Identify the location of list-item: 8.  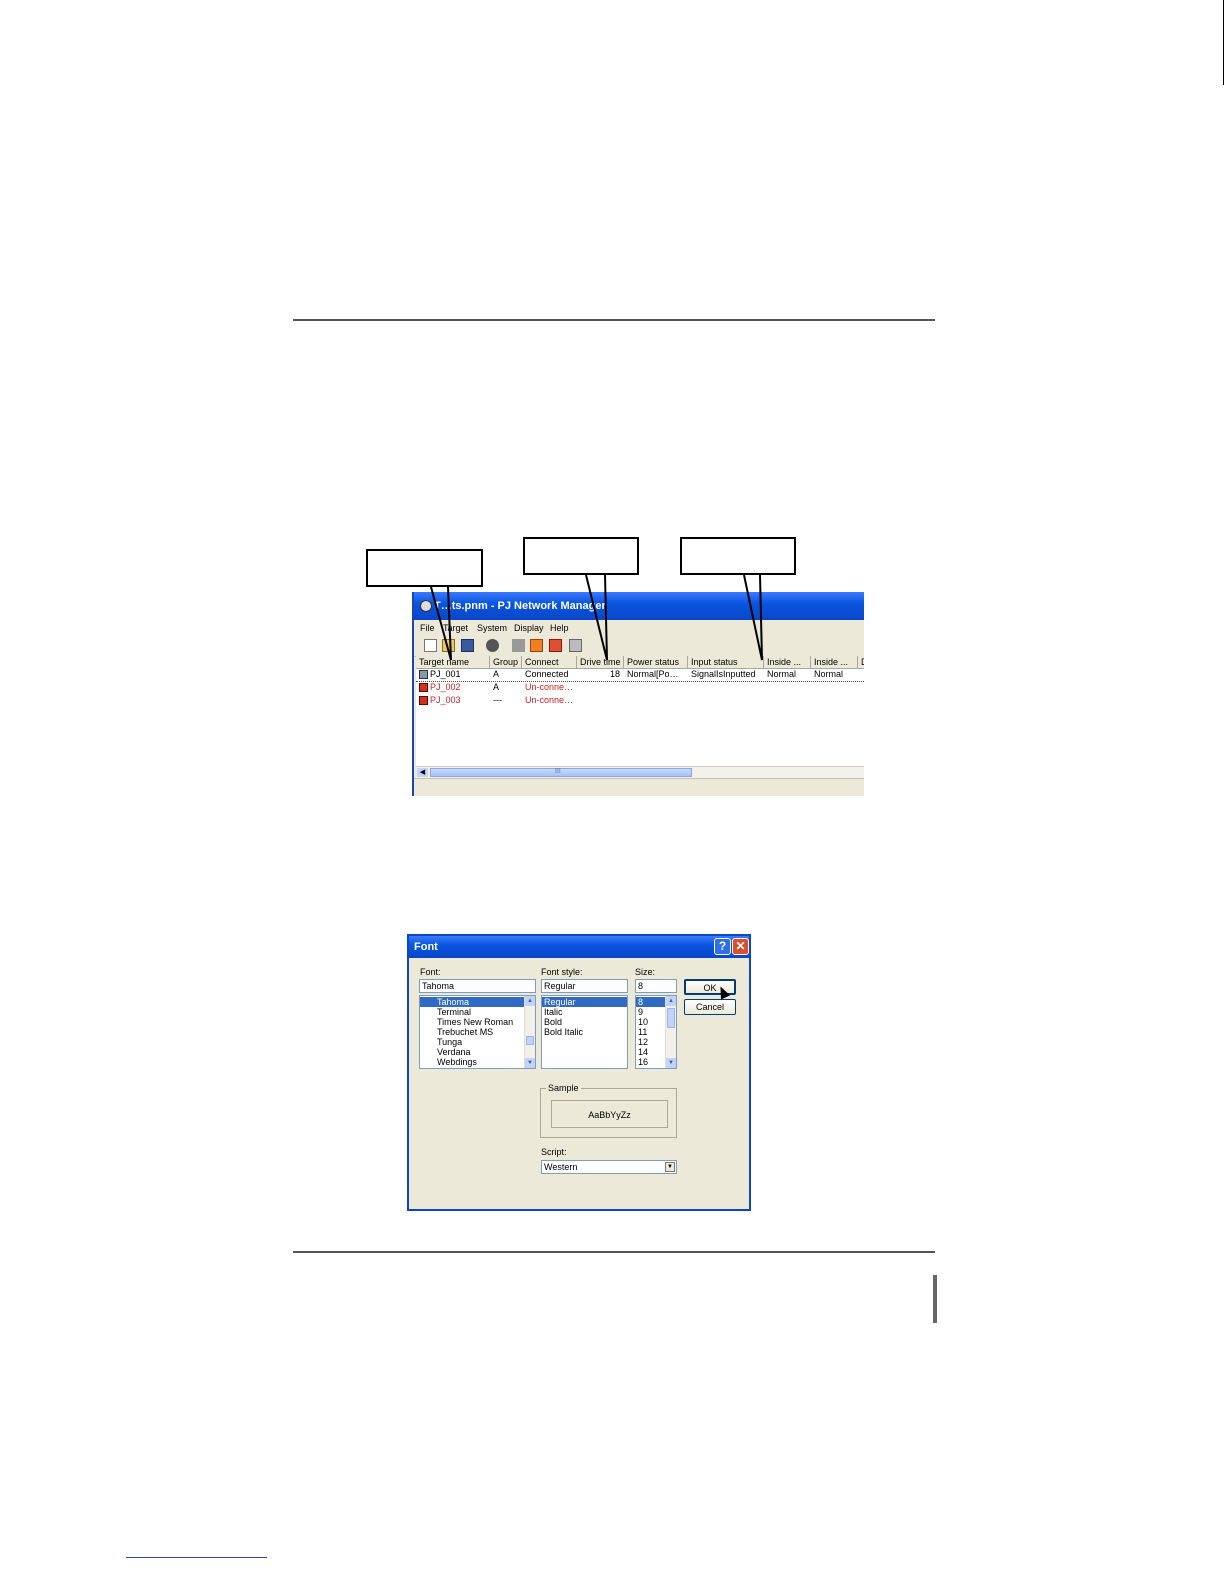
(652, 1002).